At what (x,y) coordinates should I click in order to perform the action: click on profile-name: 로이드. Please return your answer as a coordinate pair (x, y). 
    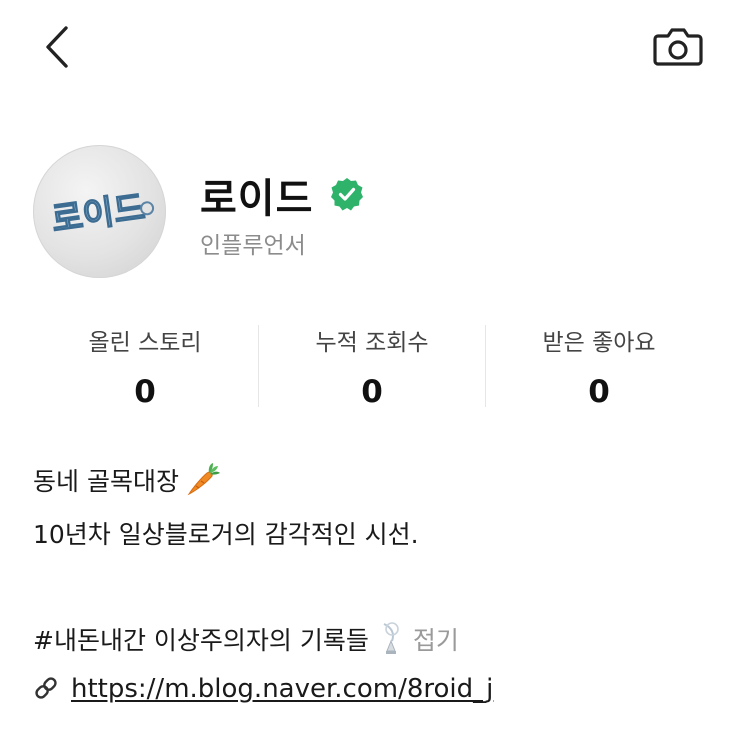
    Looking at the image, I should click on (257, 199).